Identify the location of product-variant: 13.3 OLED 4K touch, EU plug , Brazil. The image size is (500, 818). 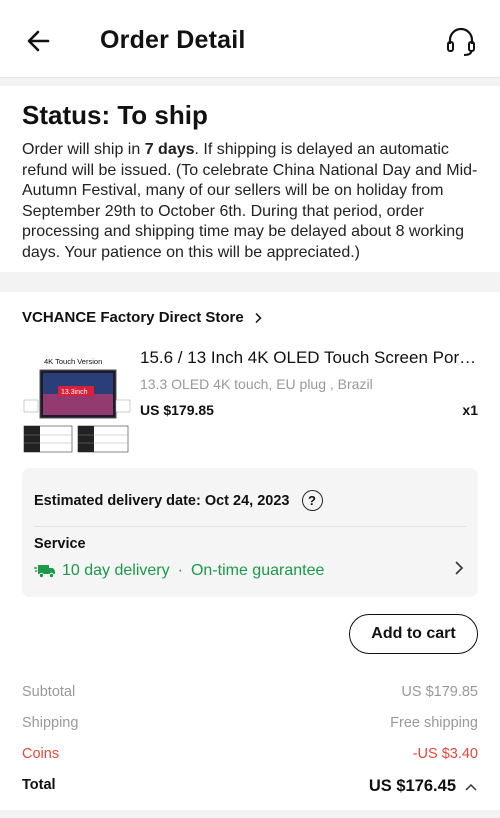
(256, 384).